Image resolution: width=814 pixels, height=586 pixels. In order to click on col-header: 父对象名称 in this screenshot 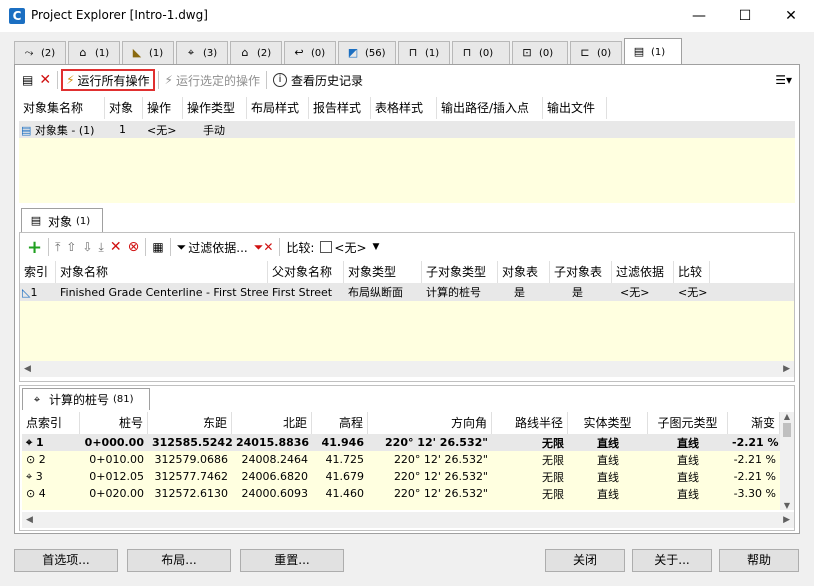, I will do `click(306, 272)`.